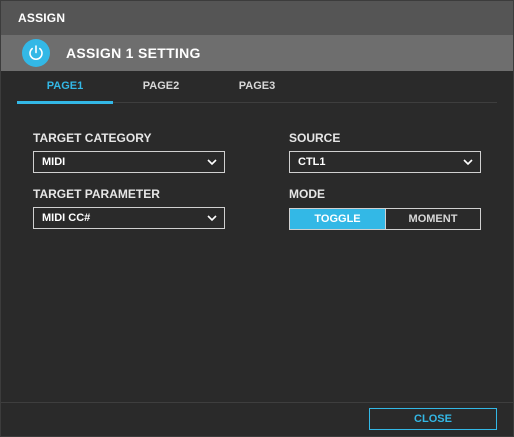 The height and width of the screenshot is (437, 514). What do you see at coordinates (432, 219) in the screenshot?
I see `mode-moment-option: MOMENT` at bounding box center [432, 219].